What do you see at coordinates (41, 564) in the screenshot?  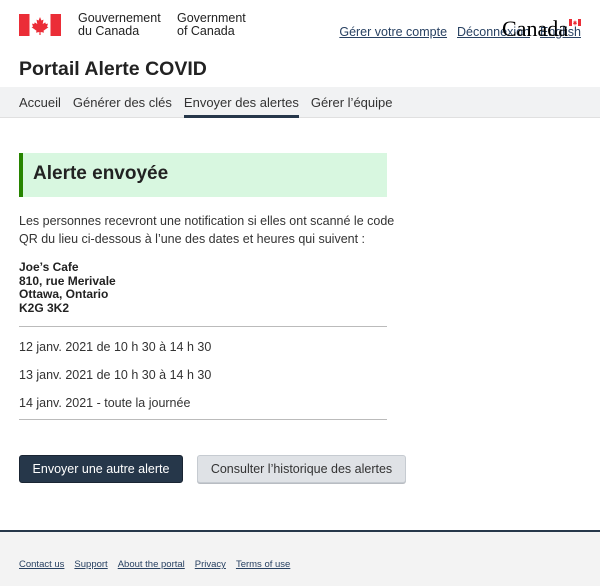 I see `footer-link-contact: Contact us` at bounding box center [41, 564].